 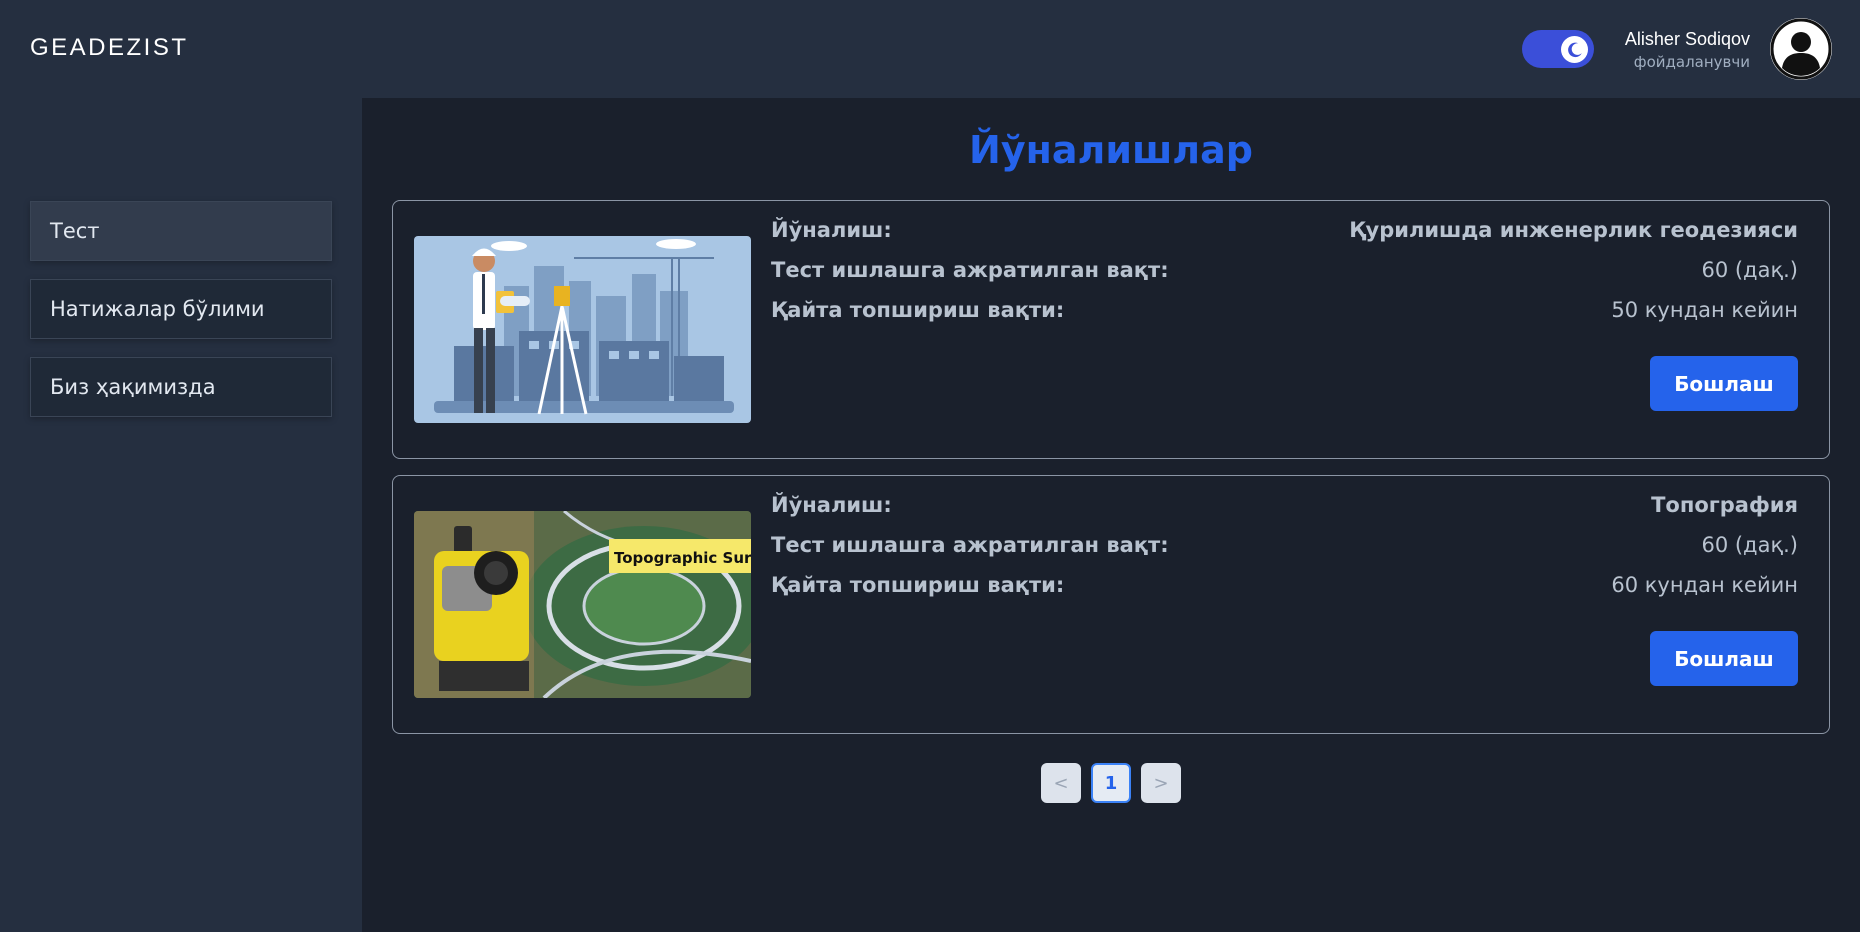 I want to click on retake-value: 60 кундан кейин, so click(x=1704, y=585).